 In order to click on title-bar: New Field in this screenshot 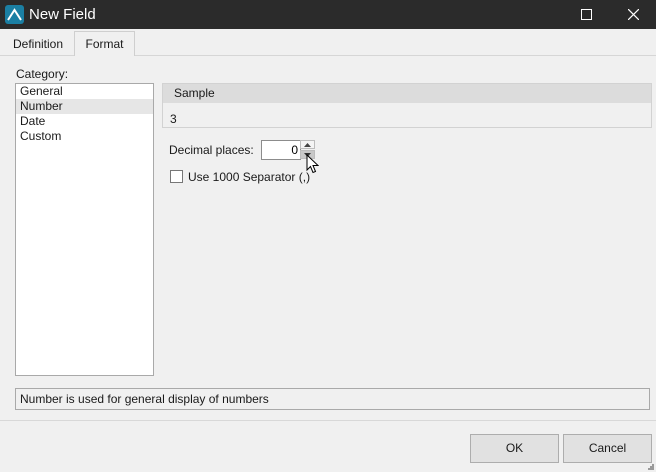, I will do `click(328, 14)`.